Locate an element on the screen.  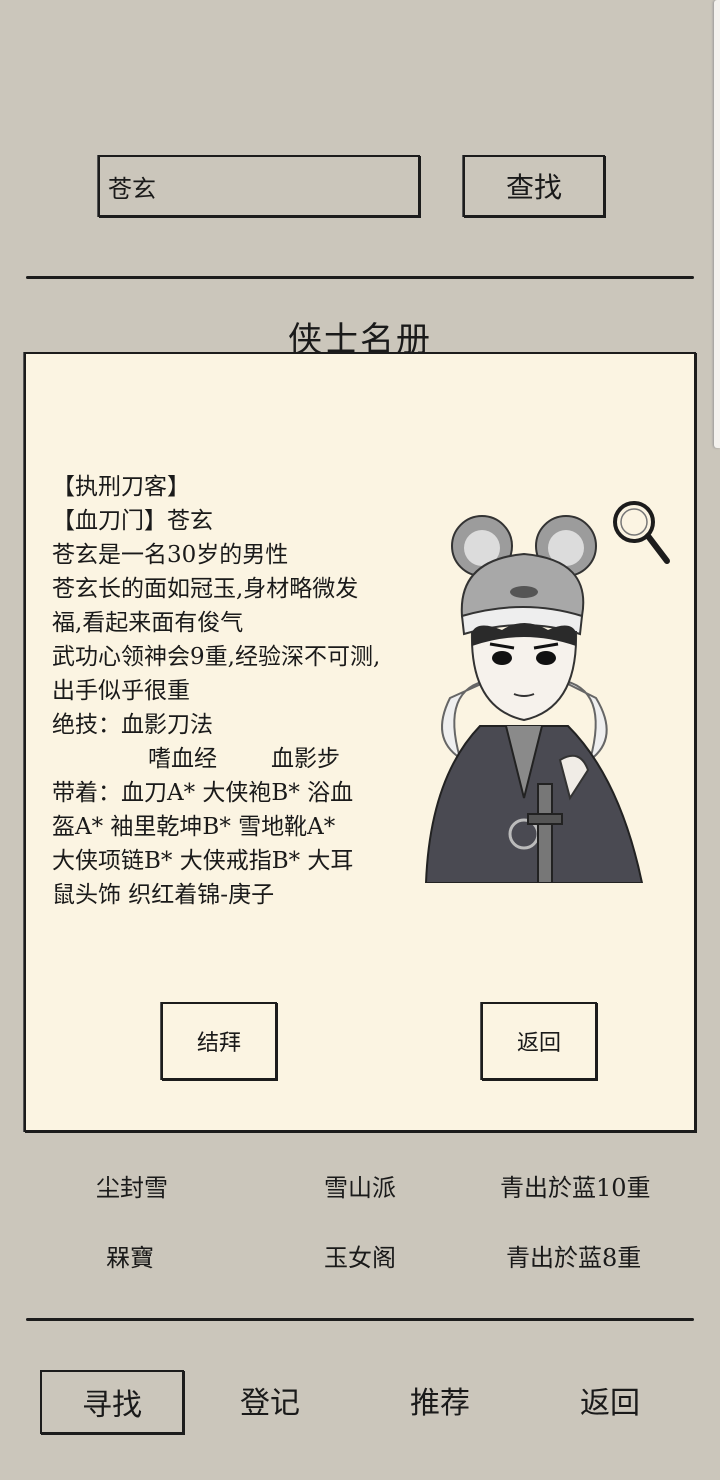
nav-back: 返回 is located at coordinates (610, 1400).